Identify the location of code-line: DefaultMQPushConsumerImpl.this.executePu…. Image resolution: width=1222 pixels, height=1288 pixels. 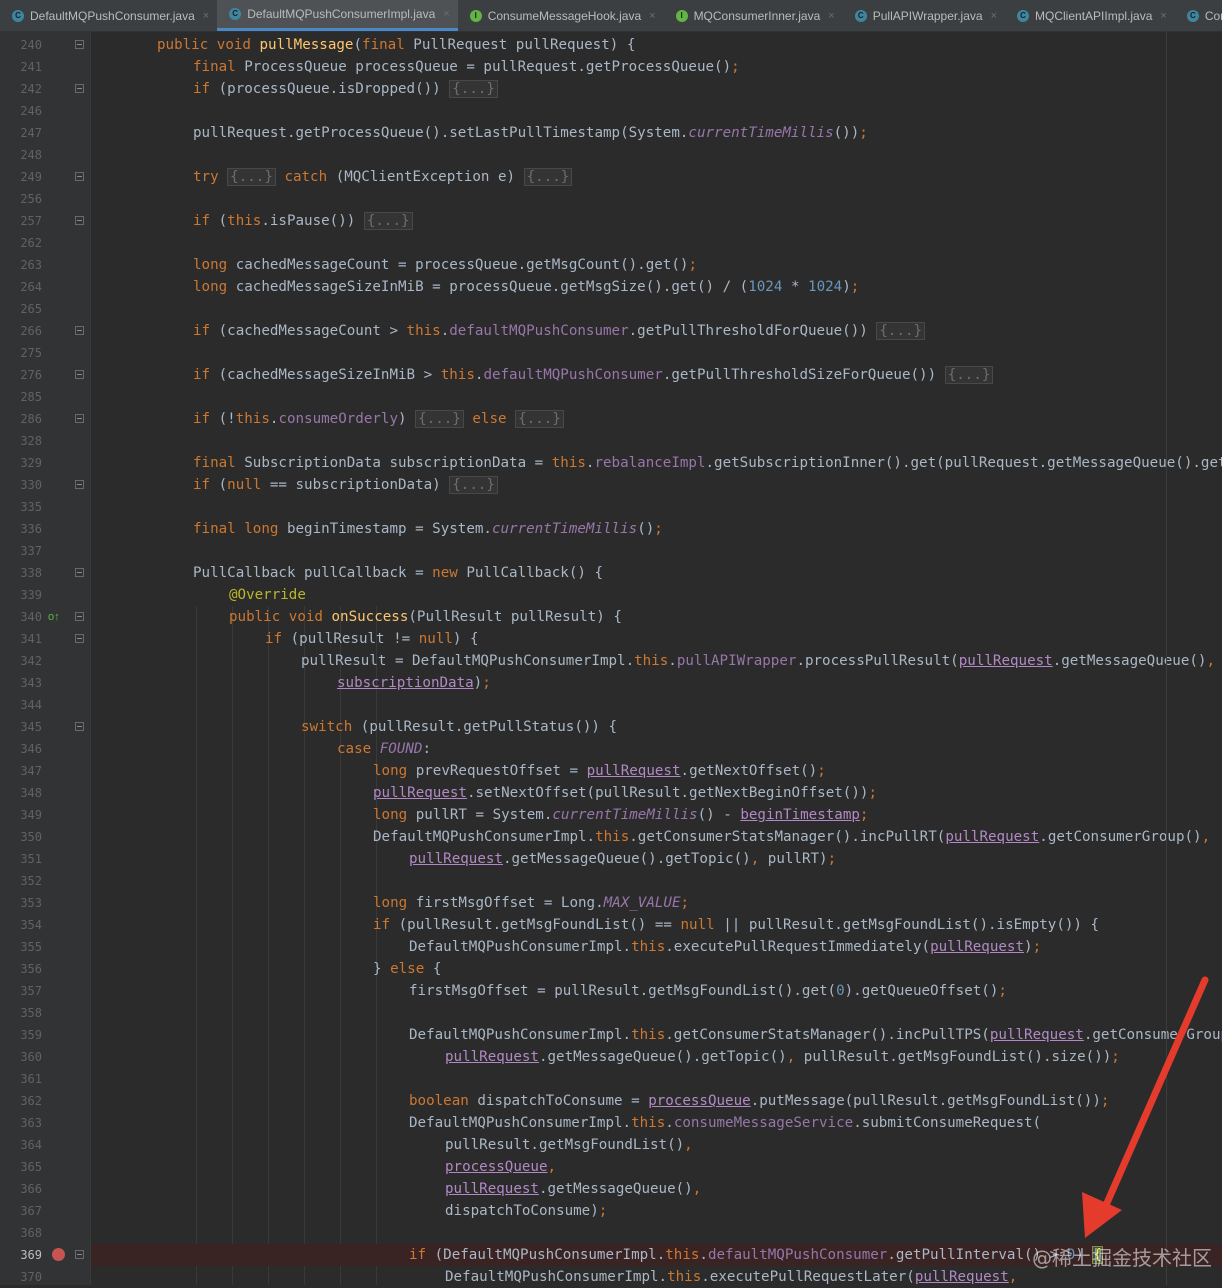
(656, 947).